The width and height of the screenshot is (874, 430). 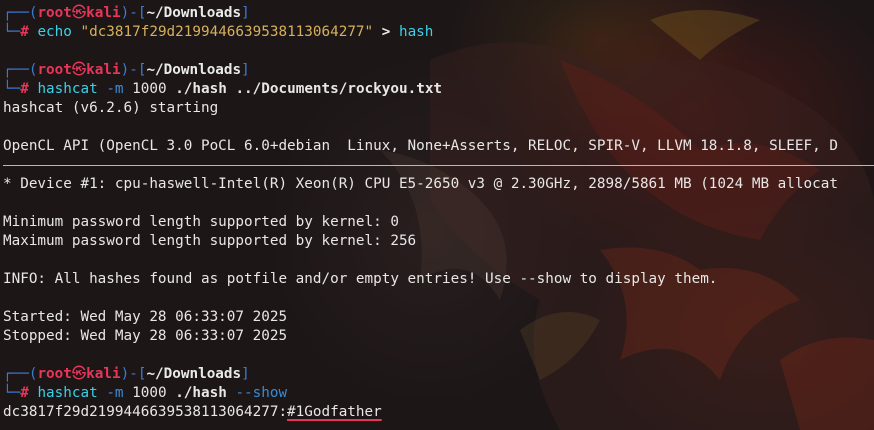 What do you see at coordinates (261, 393) in the screenshot?
I see `command-flag: --show` at bounding box center [261, 393].